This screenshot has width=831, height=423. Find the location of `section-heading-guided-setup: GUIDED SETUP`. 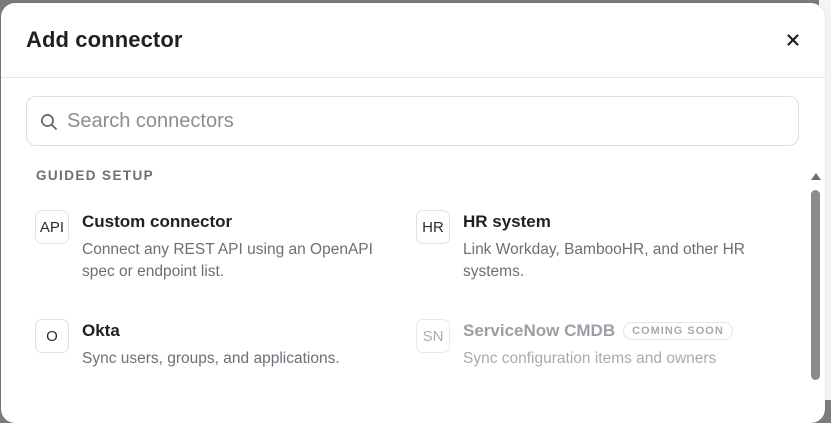

section-heading-guided-setup: GUIDED SETUP is located at coordinates (95, 175).